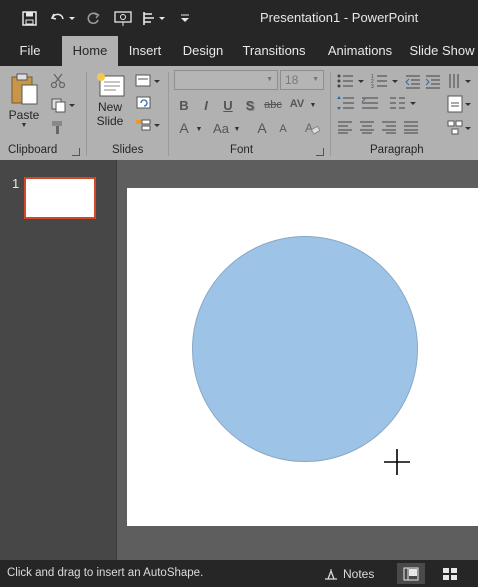  Describe the element at coordinates (397, 150) in the screenshot. I see `paragraph-group-label: Paragraph` at that location.